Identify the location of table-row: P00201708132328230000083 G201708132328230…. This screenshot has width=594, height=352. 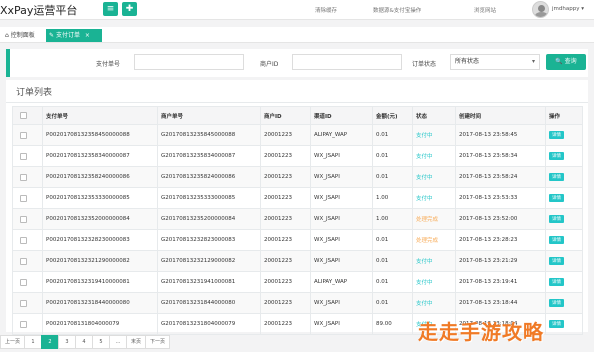
(297, 240).